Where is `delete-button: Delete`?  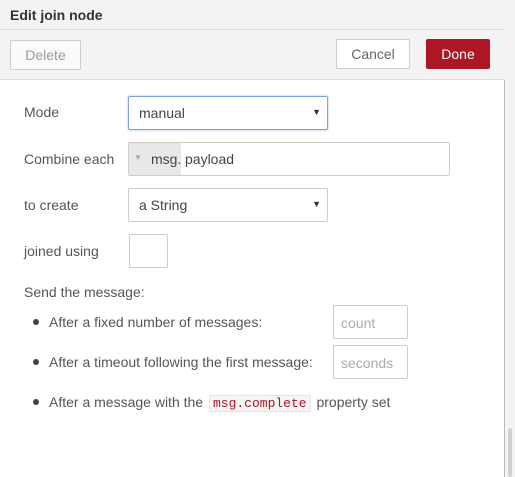
delete-button: Delete is located at coordinates (45, 55).